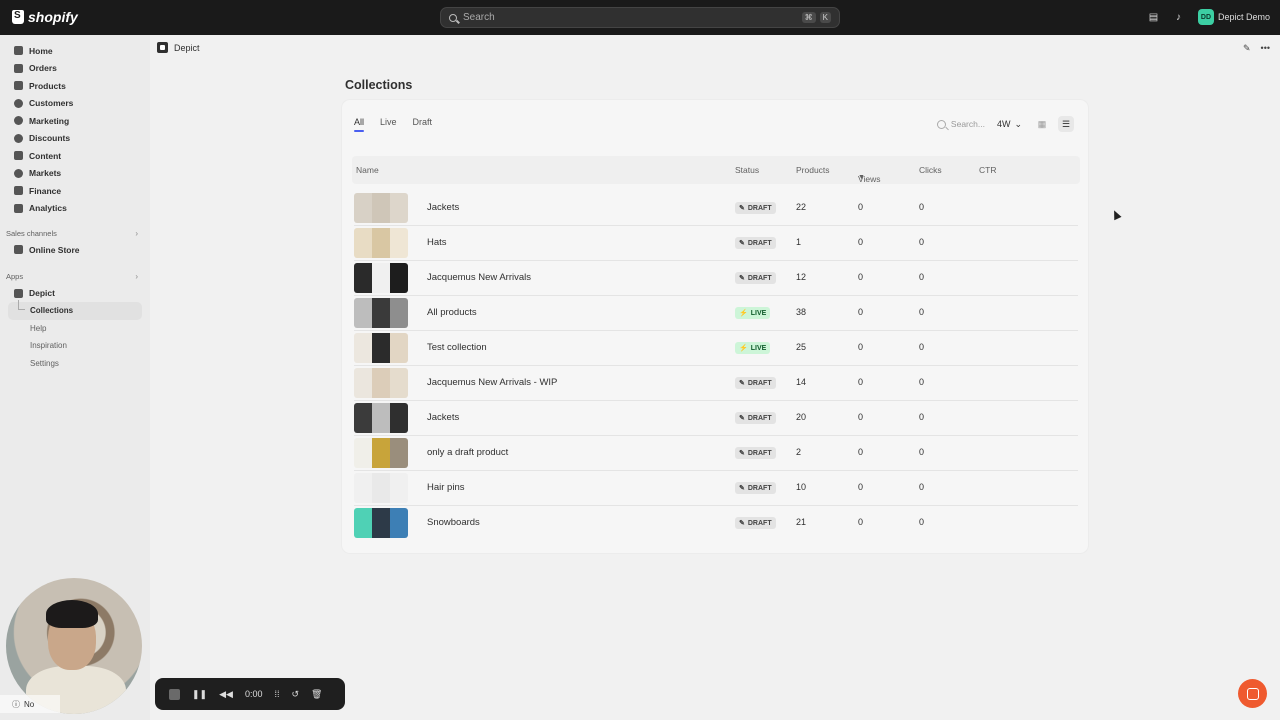 This screenshot has height=720, width=1280. Describe the element at coordinates (367, 170) in the screenshot. I see `column-header-name: Name` at that location.